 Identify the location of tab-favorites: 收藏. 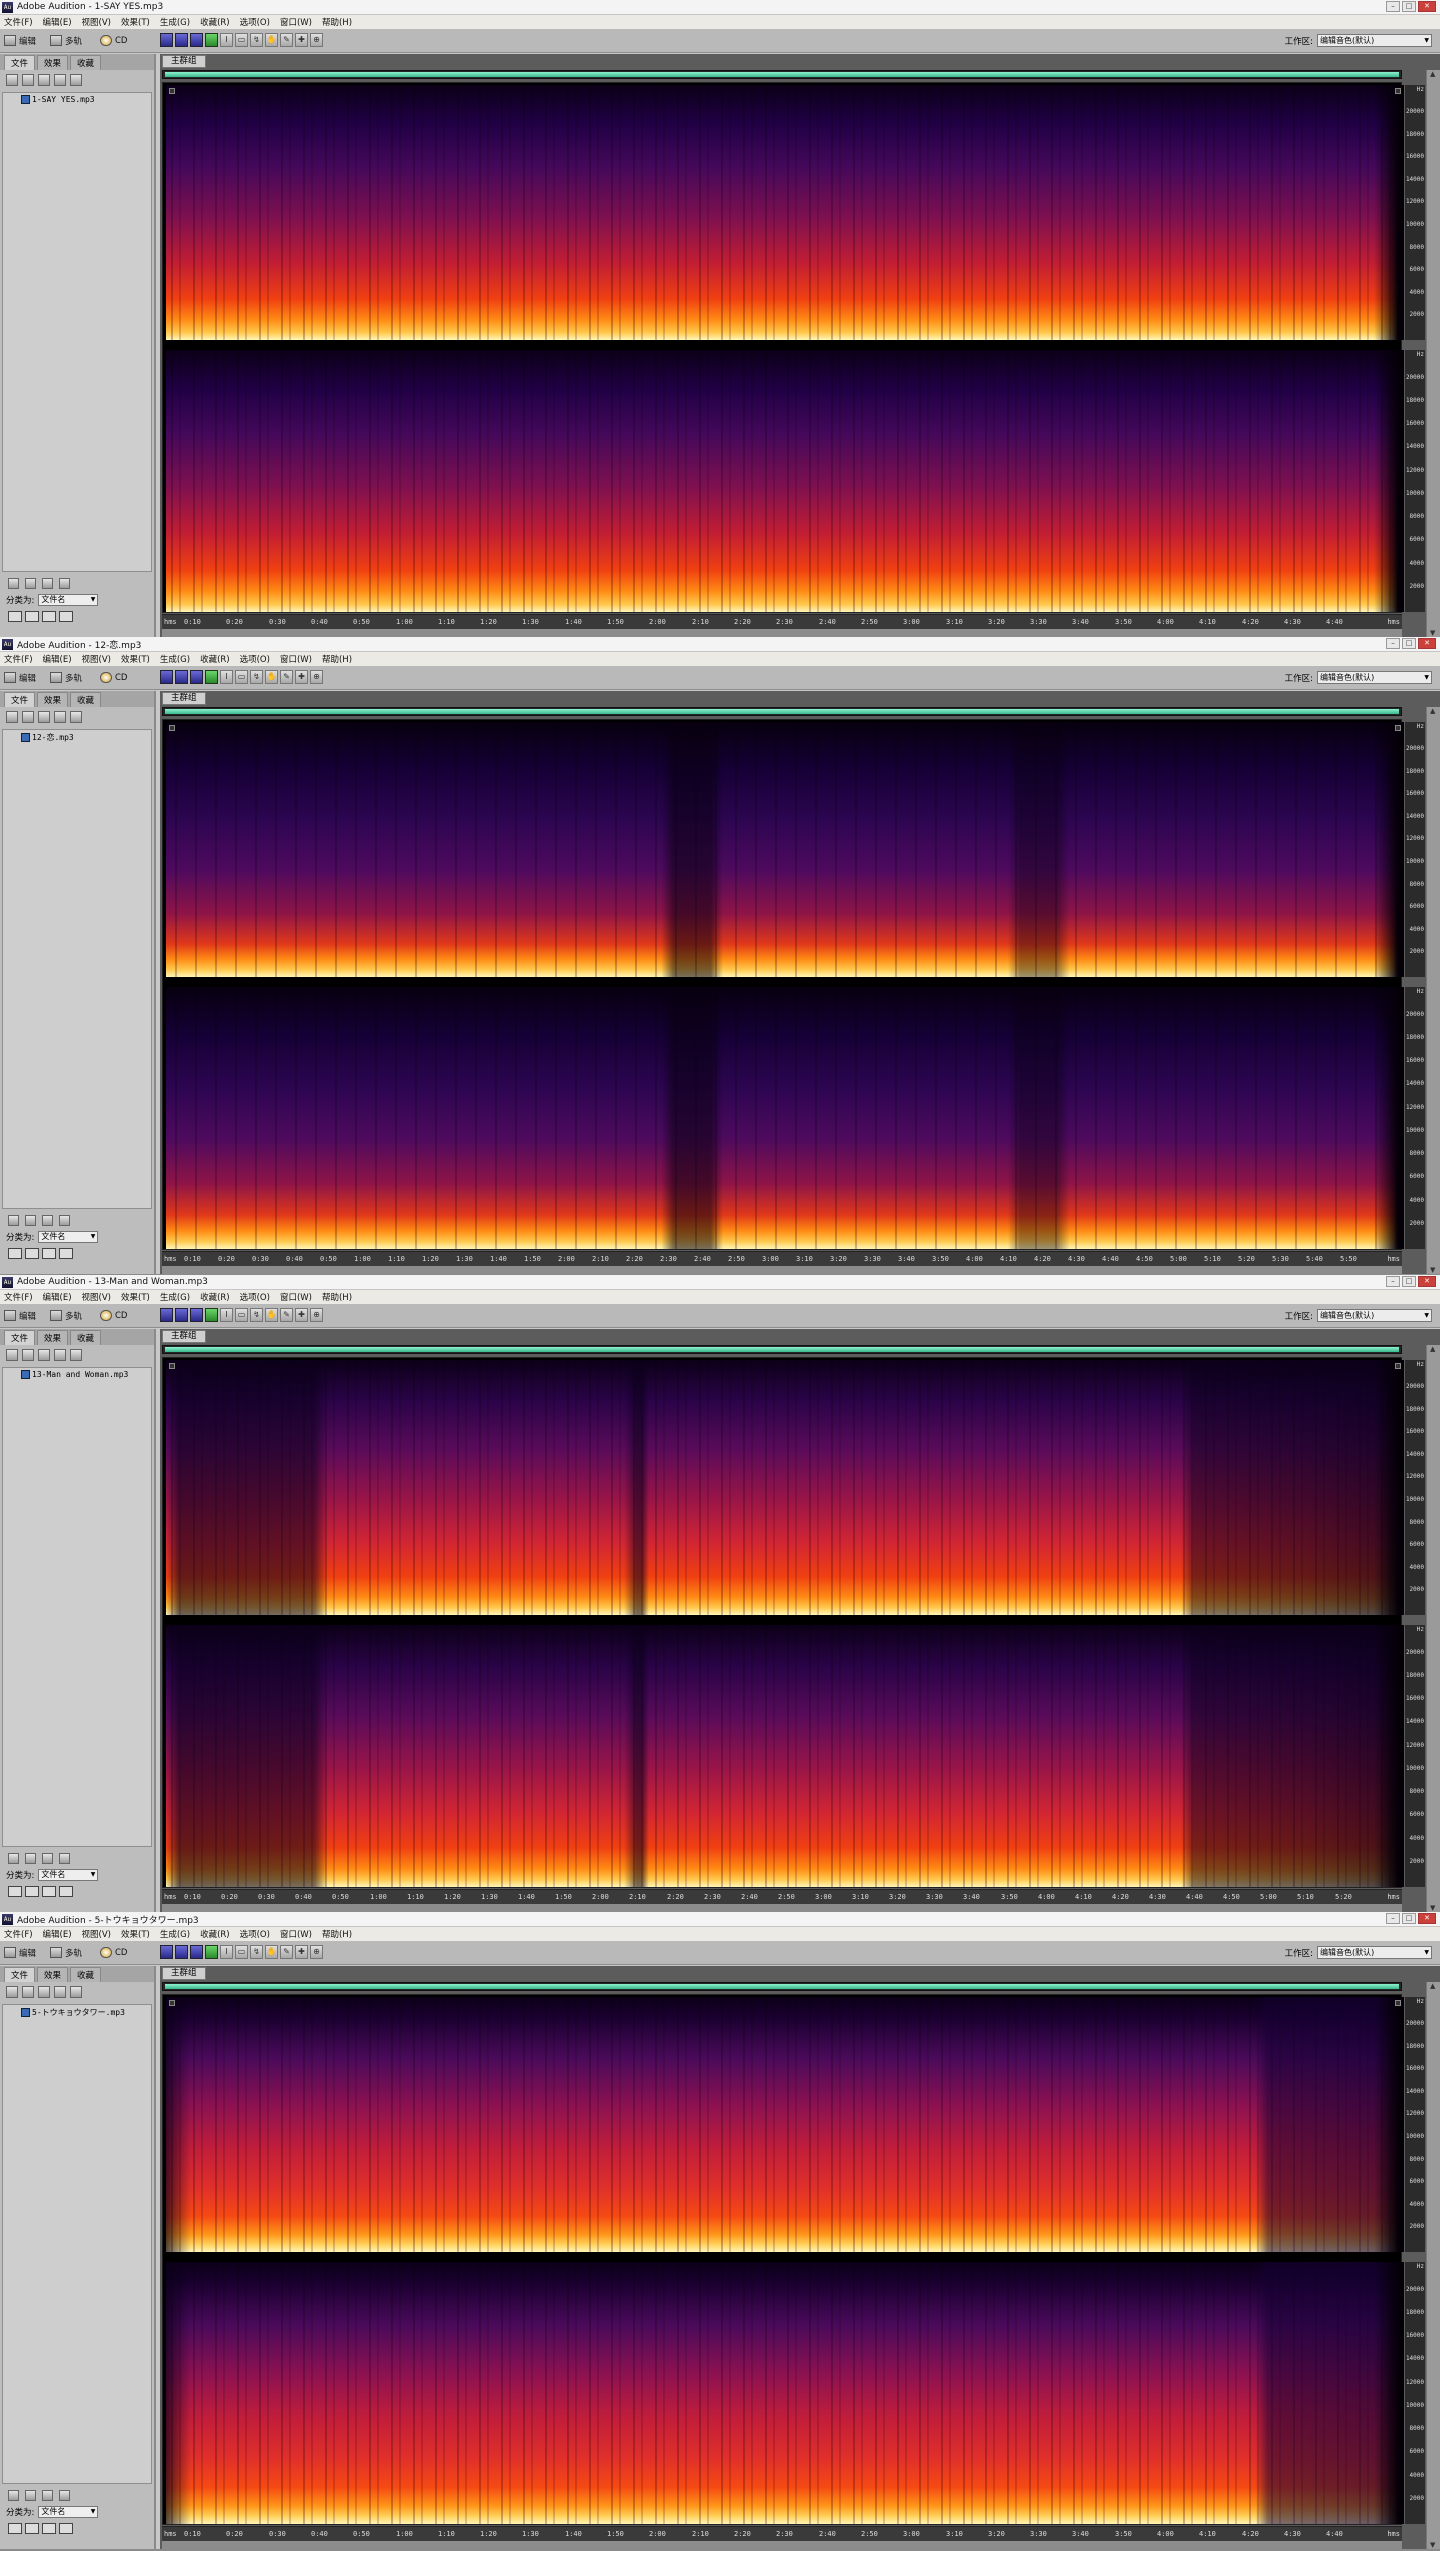
(86, 62).